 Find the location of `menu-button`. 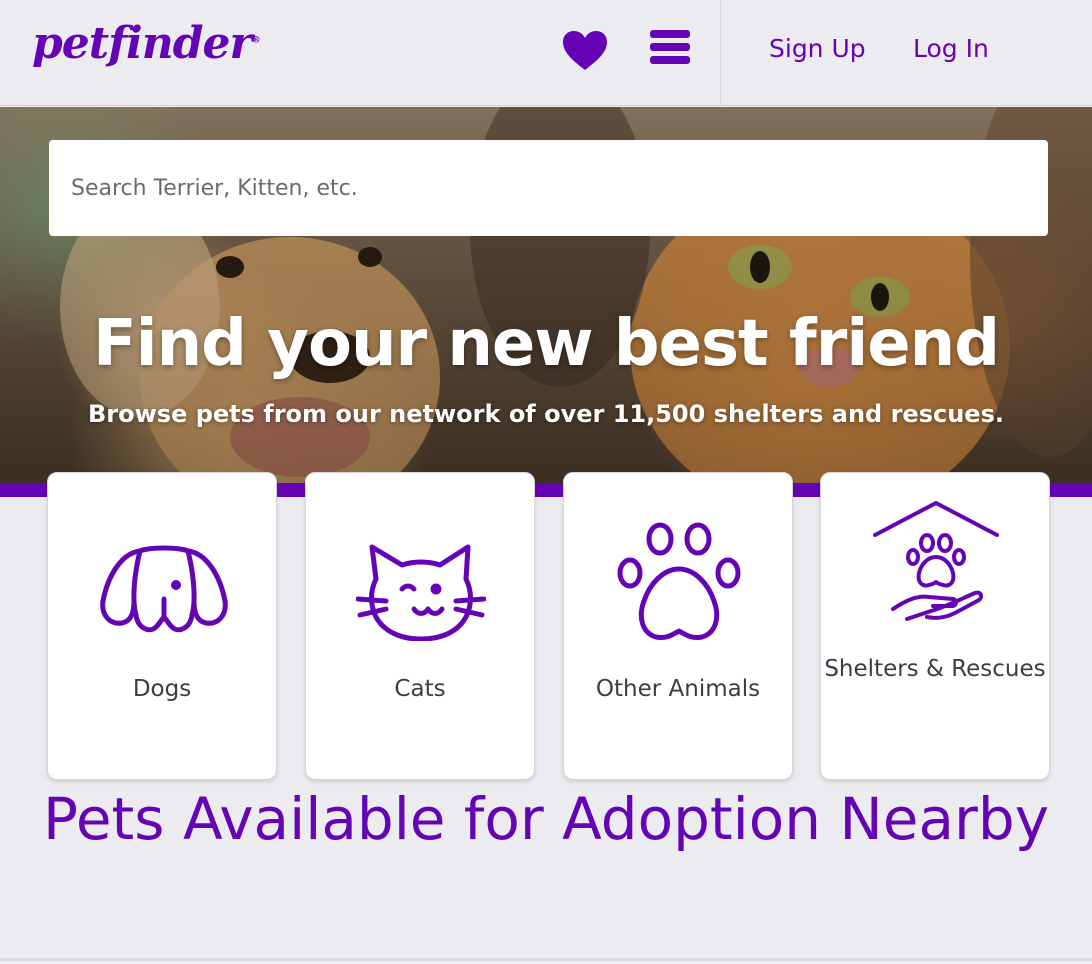

menu-button is located at coordinates (670, 50).